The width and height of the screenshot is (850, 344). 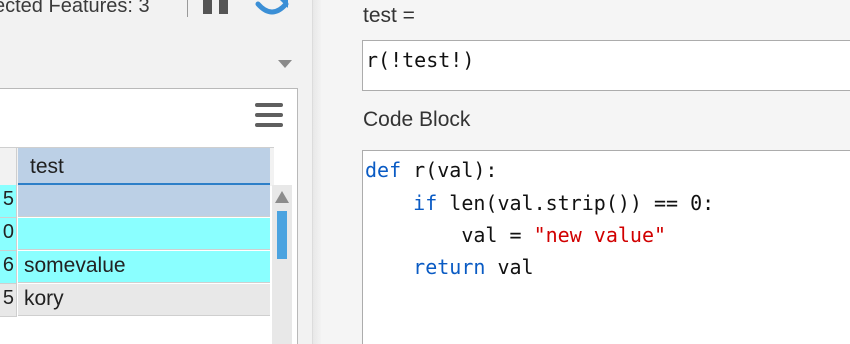 I want to click on toolbar-separator, so click(x=187, y=8).